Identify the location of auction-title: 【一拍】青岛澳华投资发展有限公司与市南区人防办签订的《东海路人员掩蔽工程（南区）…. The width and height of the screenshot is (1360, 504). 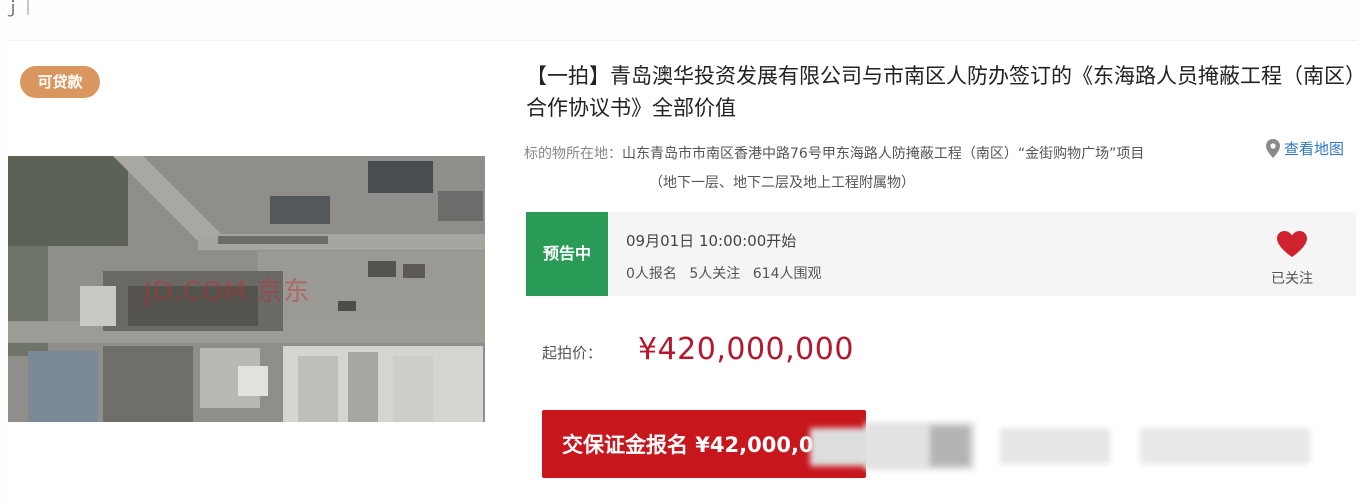
(941, 92).